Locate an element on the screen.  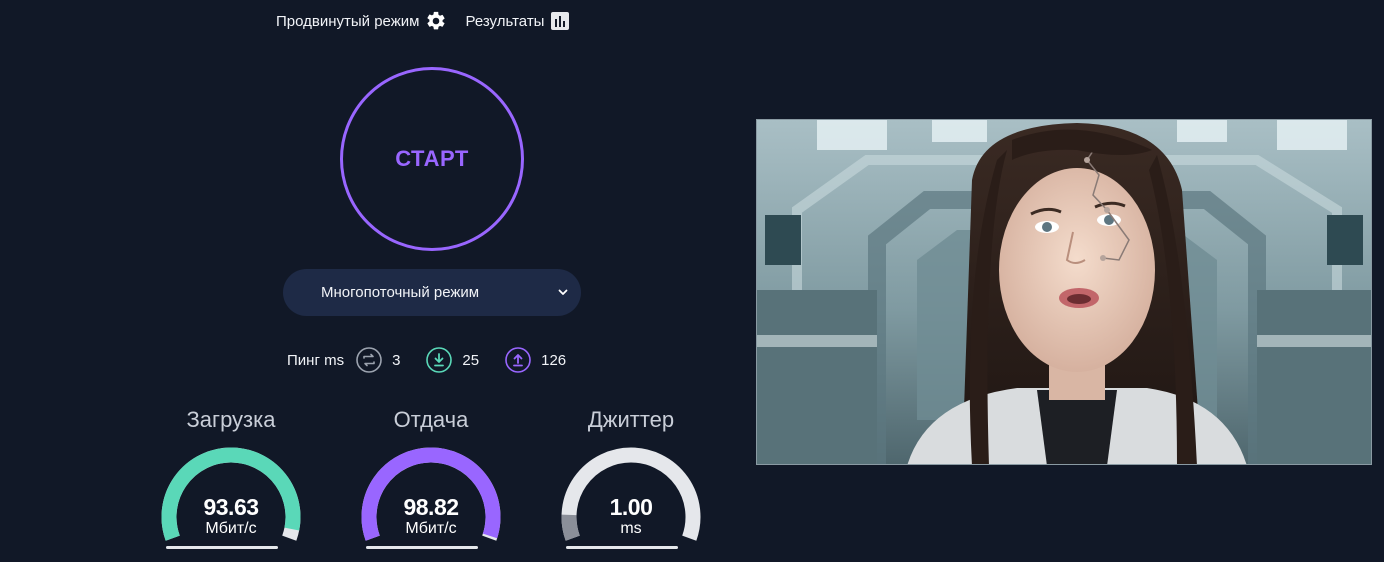
gear-icon is located at coordinates (436, 20).